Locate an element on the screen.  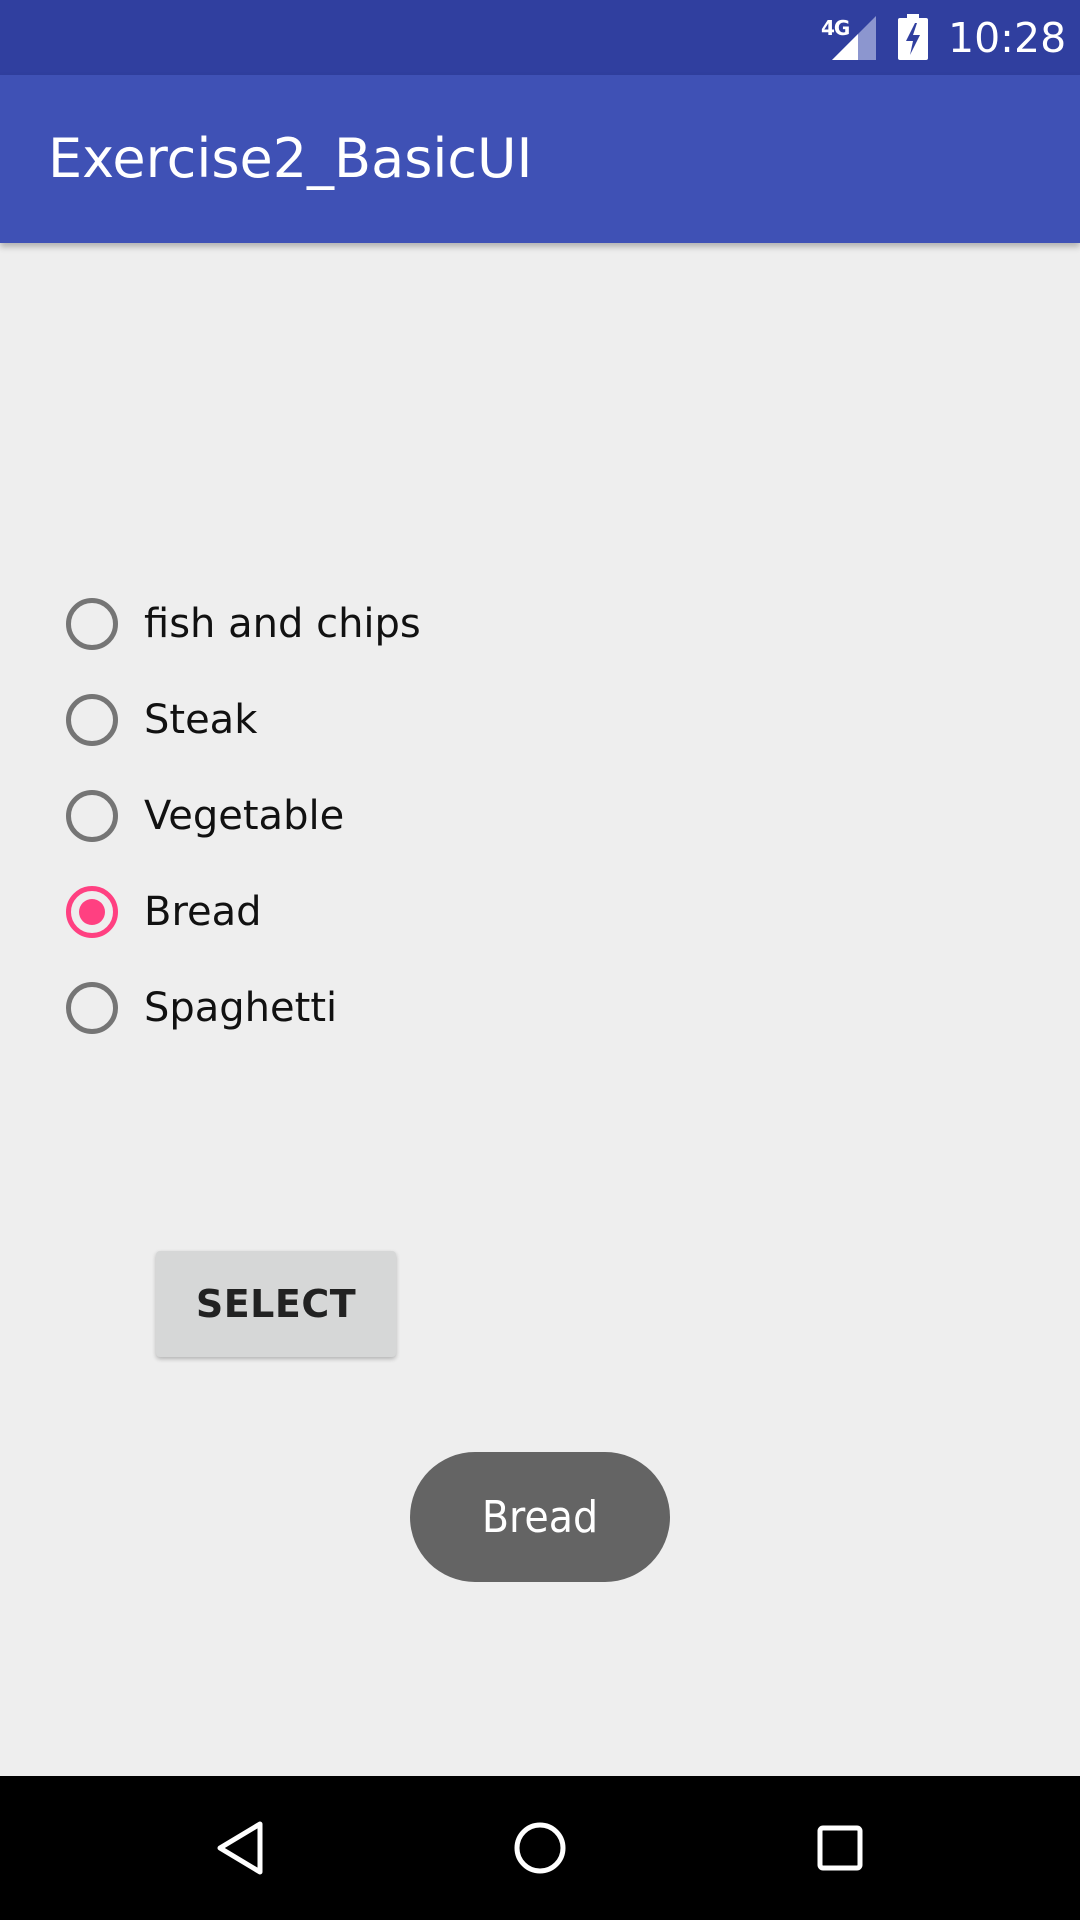
radio-option-bread: Bread is located at coordinates (410, 912).